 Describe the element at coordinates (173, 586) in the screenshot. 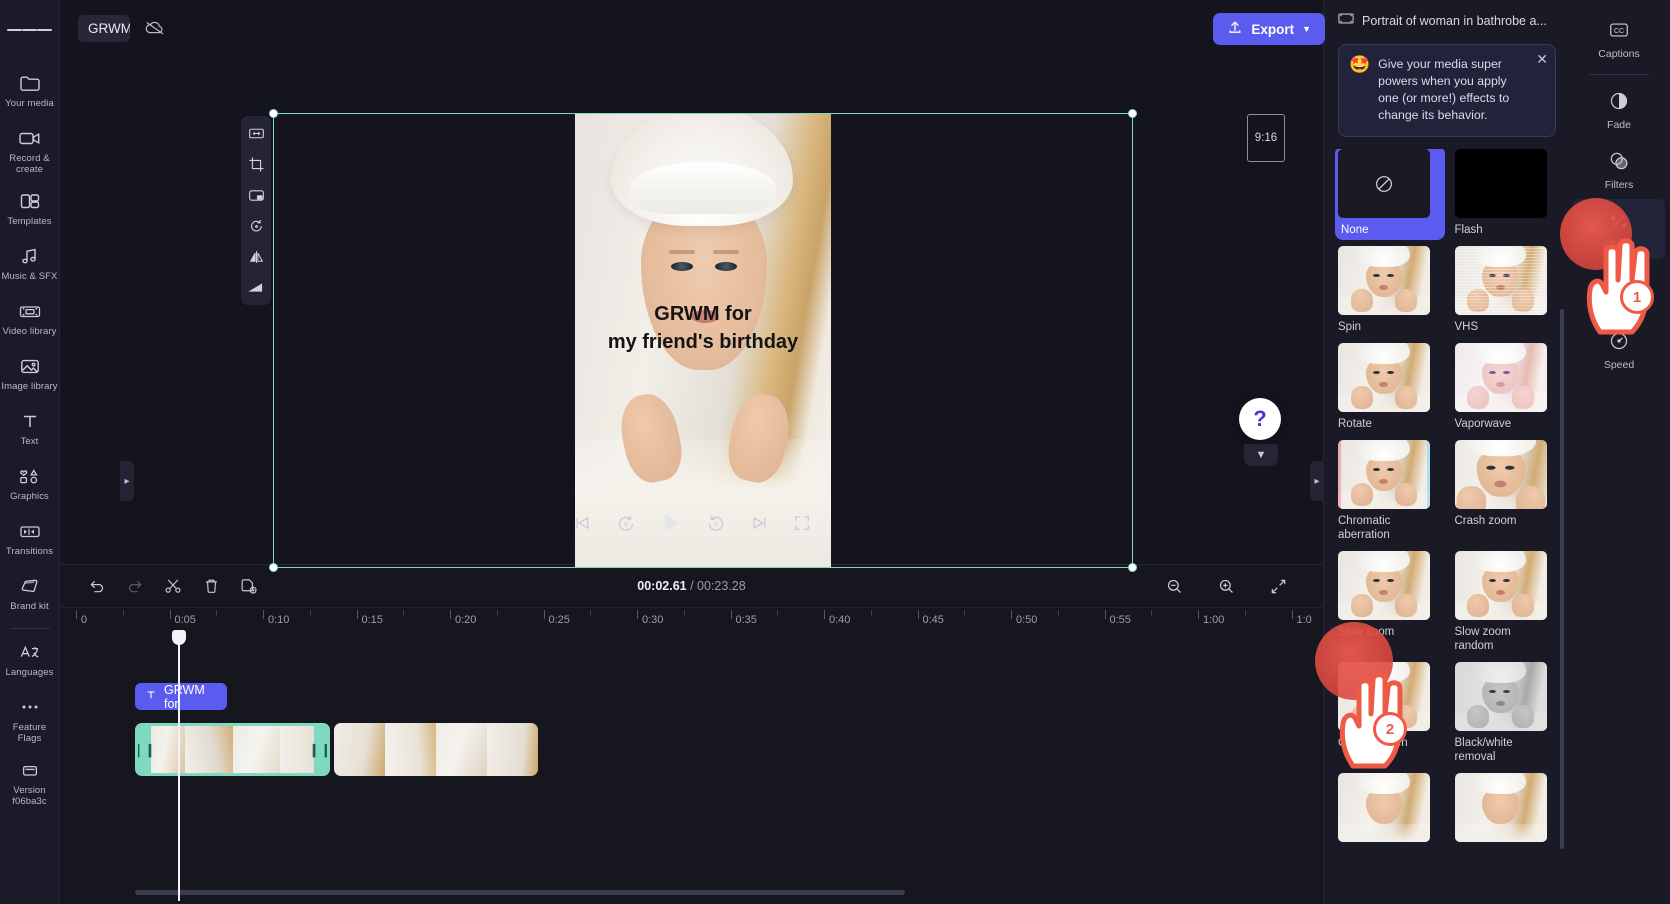

I see `split-icon` at that location.